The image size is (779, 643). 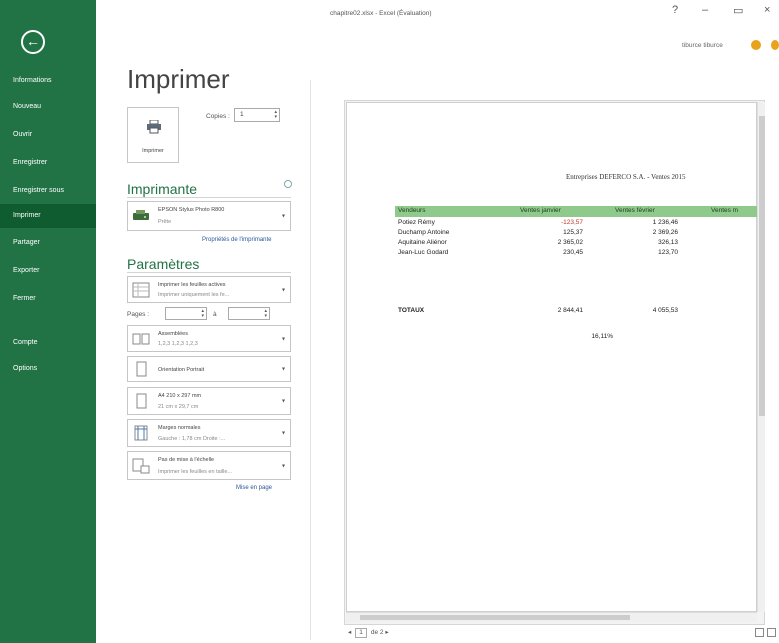 I want to click on copies-stepper: 1 ▴ ▾, so click(x=257, y=115).